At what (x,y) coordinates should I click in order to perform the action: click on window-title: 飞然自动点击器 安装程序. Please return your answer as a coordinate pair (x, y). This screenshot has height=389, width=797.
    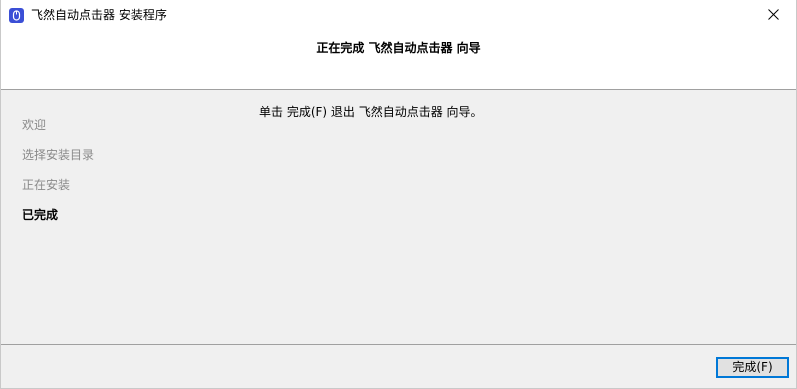
    Looking at the image, I should click on (99, 15).